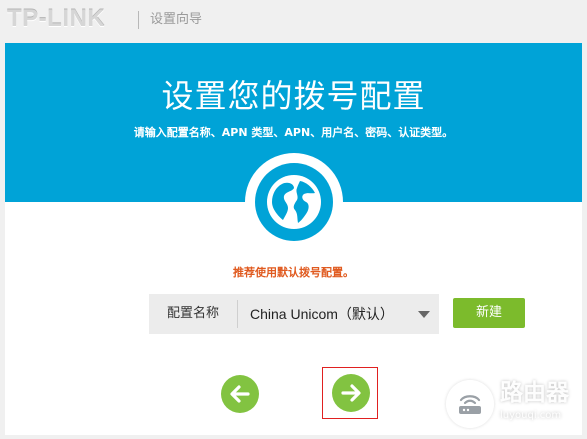 Image resolution: width=587 pixels, height=439 pixels. I want to click on profile-select: 配置名称 China Unicom（默认）, so click(294, 314).